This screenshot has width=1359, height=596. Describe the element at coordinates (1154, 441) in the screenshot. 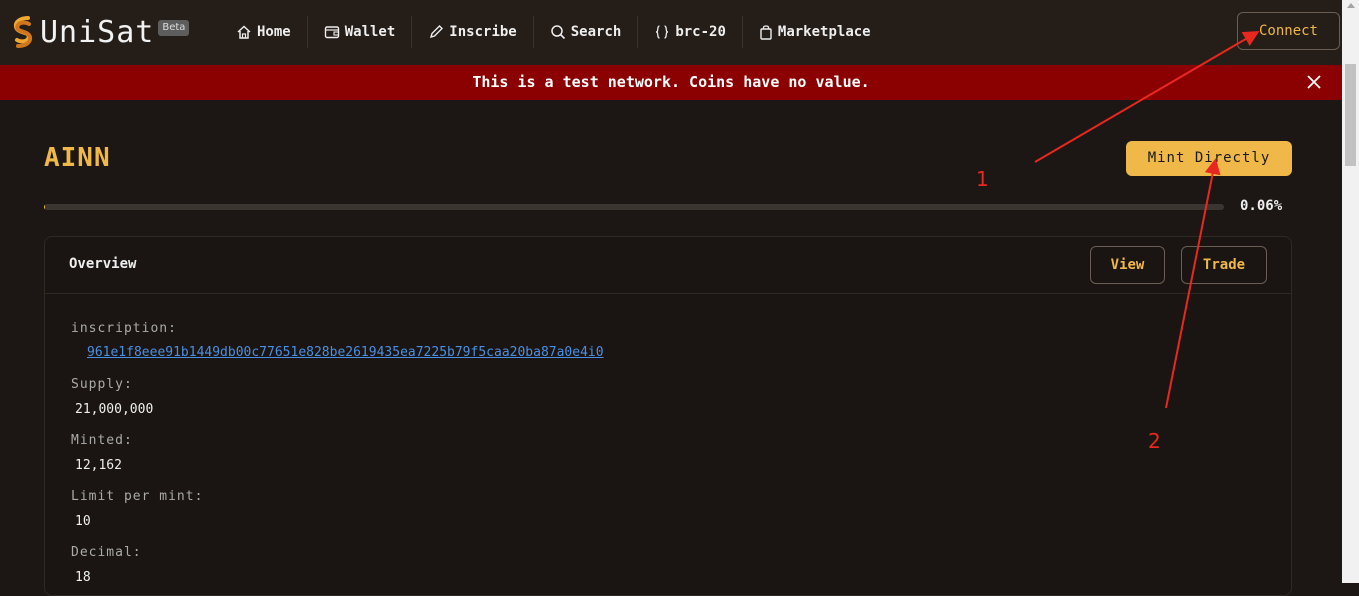

I see `annotation-number-2: 2` at that location.